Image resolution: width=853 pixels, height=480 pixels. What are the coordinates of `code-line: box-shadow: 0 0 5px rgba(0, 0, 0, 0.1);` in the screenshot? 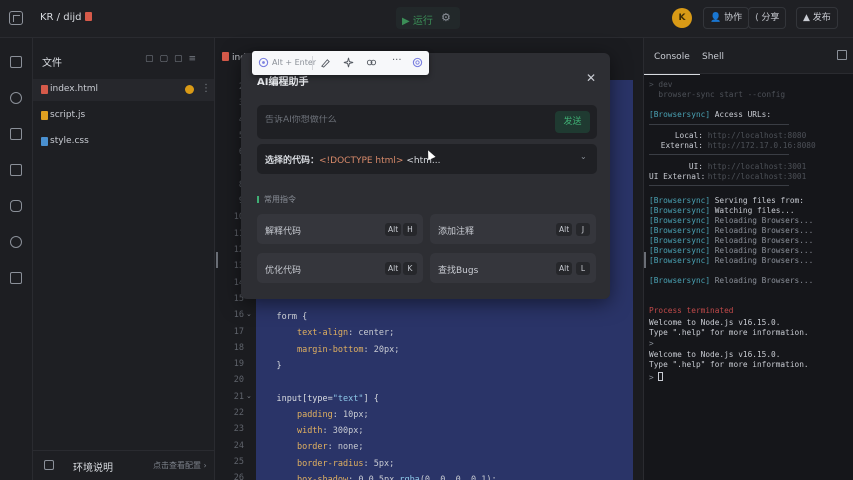 It's located at (376, 477).